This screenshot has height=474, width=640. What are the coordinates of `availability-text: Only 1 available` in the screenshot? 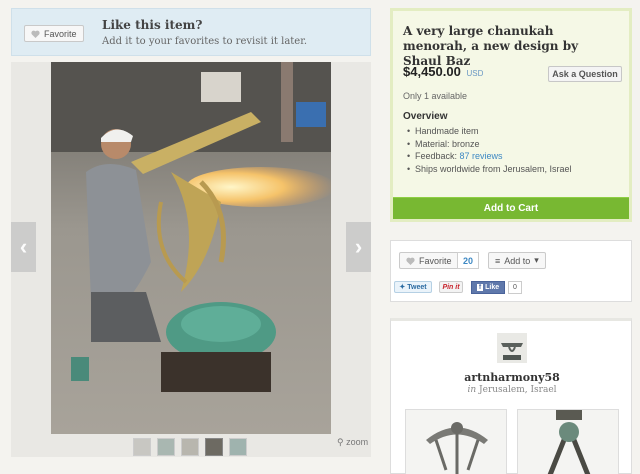 It's located at (435, 96).